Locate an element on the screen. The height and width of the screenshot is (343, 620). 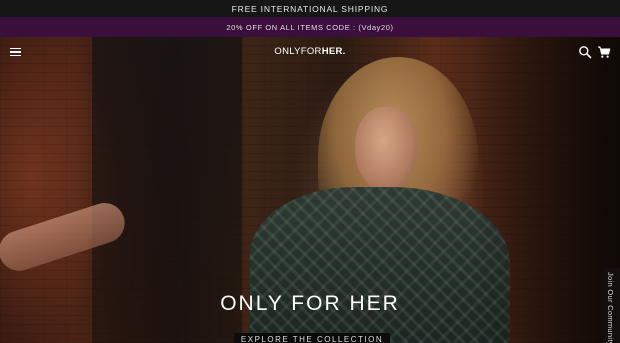
site-logo: ONLYFORHER. is located at coordinates (310, 53).